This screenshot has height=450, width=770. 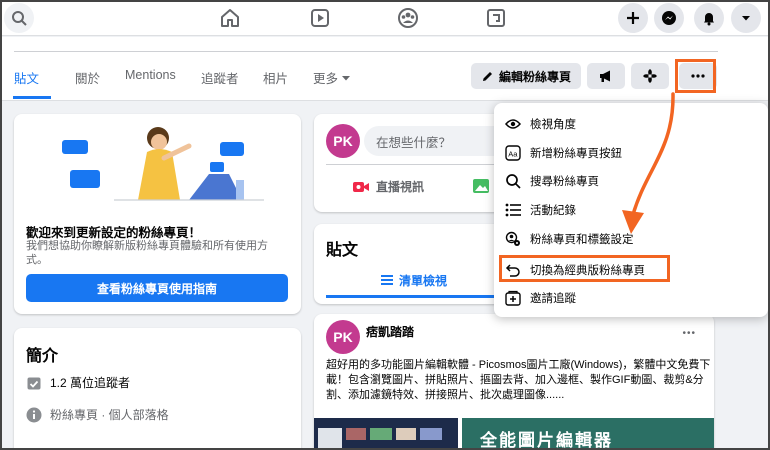 I want to click on button-icon: Aa, so click(x=513, y=153).